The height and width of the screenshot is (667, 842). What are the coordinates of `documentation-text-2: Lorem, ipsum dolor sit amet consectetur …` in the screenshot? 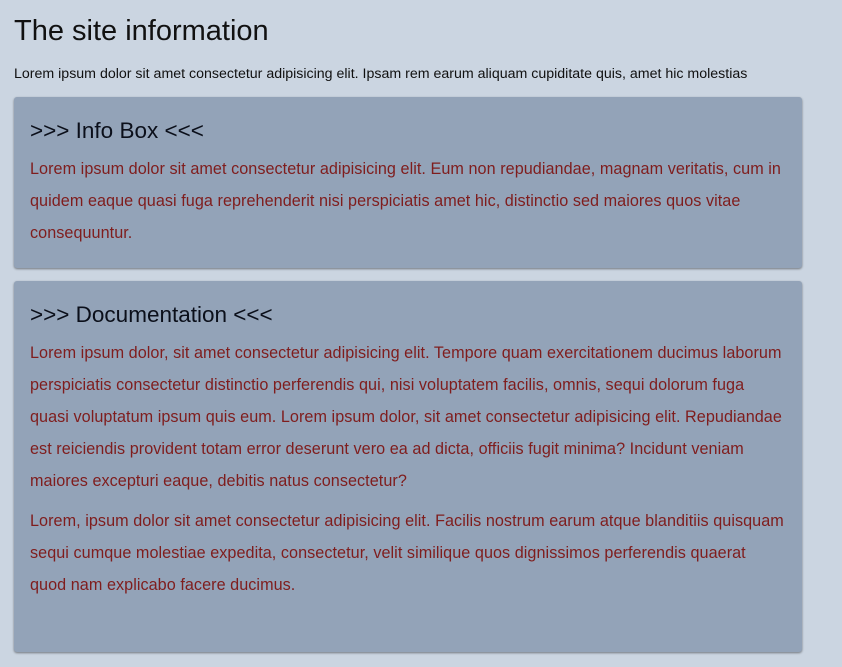 It's located at (407, 553).